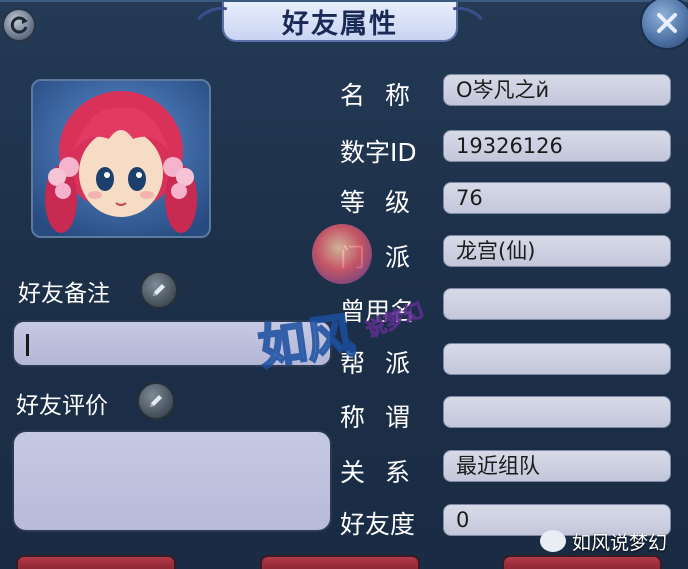  What do you see at coordinates (557, 90) in the screenshot?
I see `name-value: O岑凡之й` at bounding box center [557, 90].